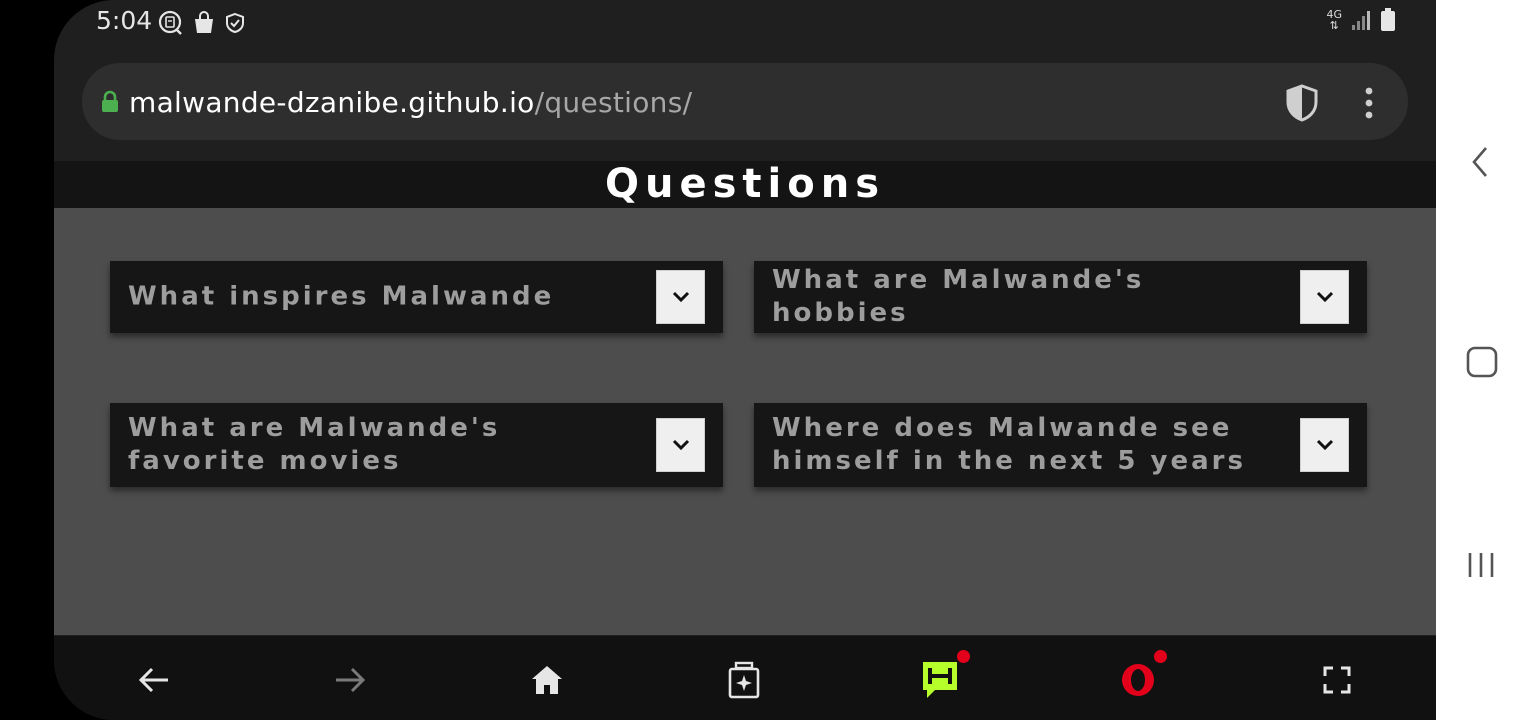 The width and height of the screenshot is (1520, 720). I want to click on network-label: 4G ⇅, so click(1334, 20).